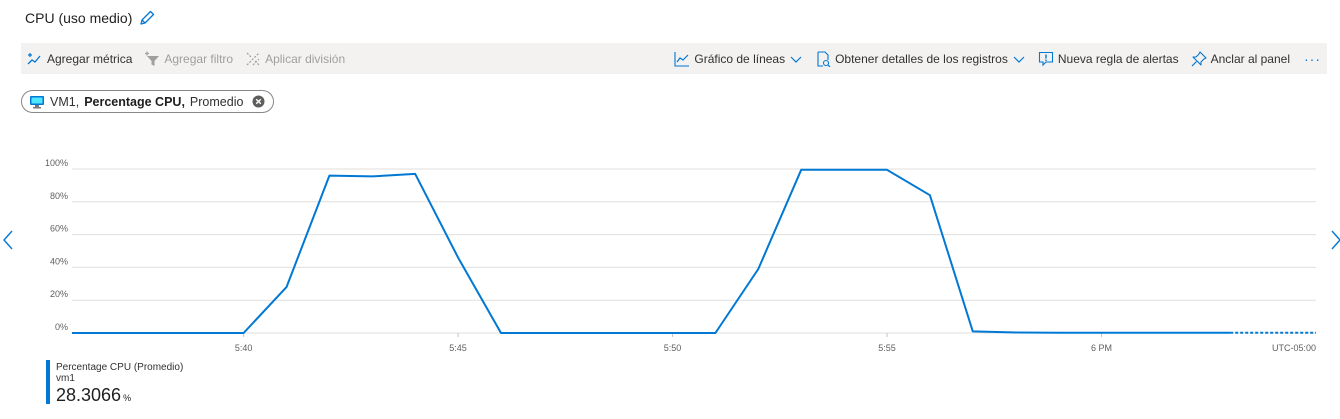 The height and width of the screenshot is (419, 1340). Describe the element at coordinates (48, 382) in the screenshot. I see `legend-color-bar` at that location.